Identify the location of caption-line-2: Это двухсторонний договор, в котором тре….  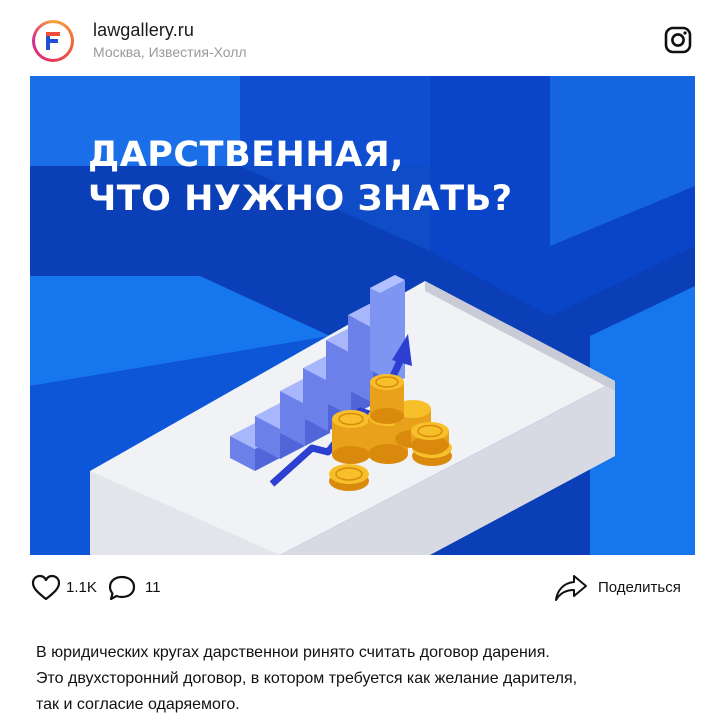
(307, 678).